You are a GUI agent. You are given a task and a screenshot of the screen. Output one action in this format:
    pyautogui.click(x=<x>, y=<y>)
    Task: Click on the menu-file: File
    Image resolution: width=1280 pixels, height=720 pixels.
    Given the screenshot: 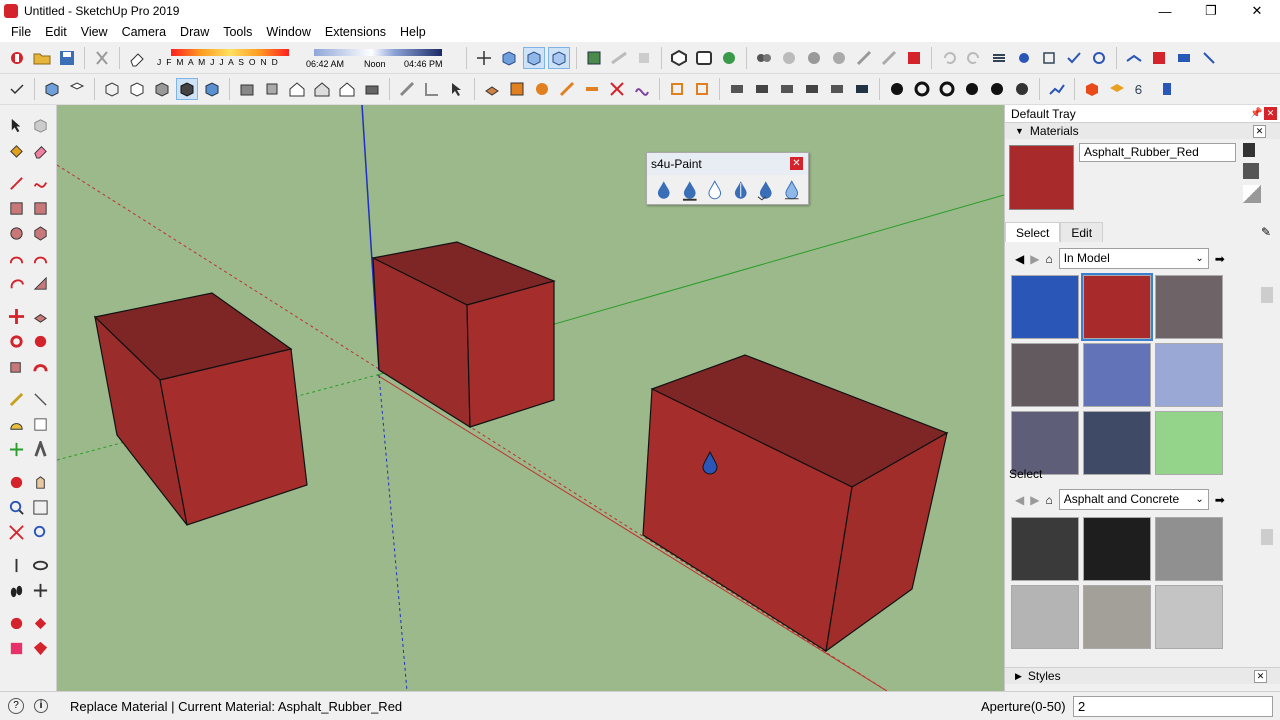 What is the action you would take?
    pyautogui.click(x=21, y=32)
    